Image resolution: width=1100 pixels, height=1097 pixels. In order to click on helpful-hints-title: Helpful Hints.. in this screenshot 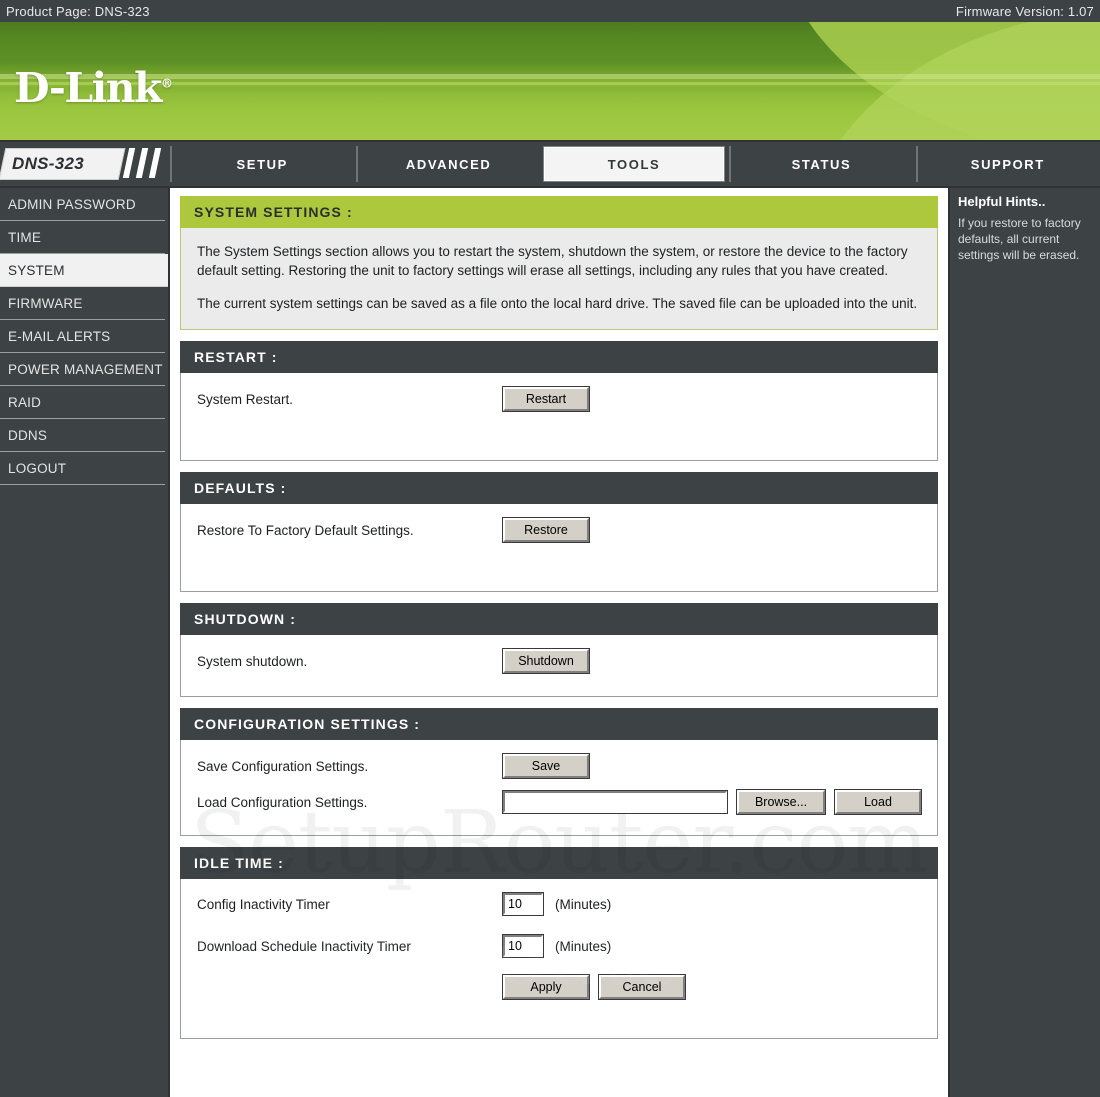, I will do `click(1002, 201)`.